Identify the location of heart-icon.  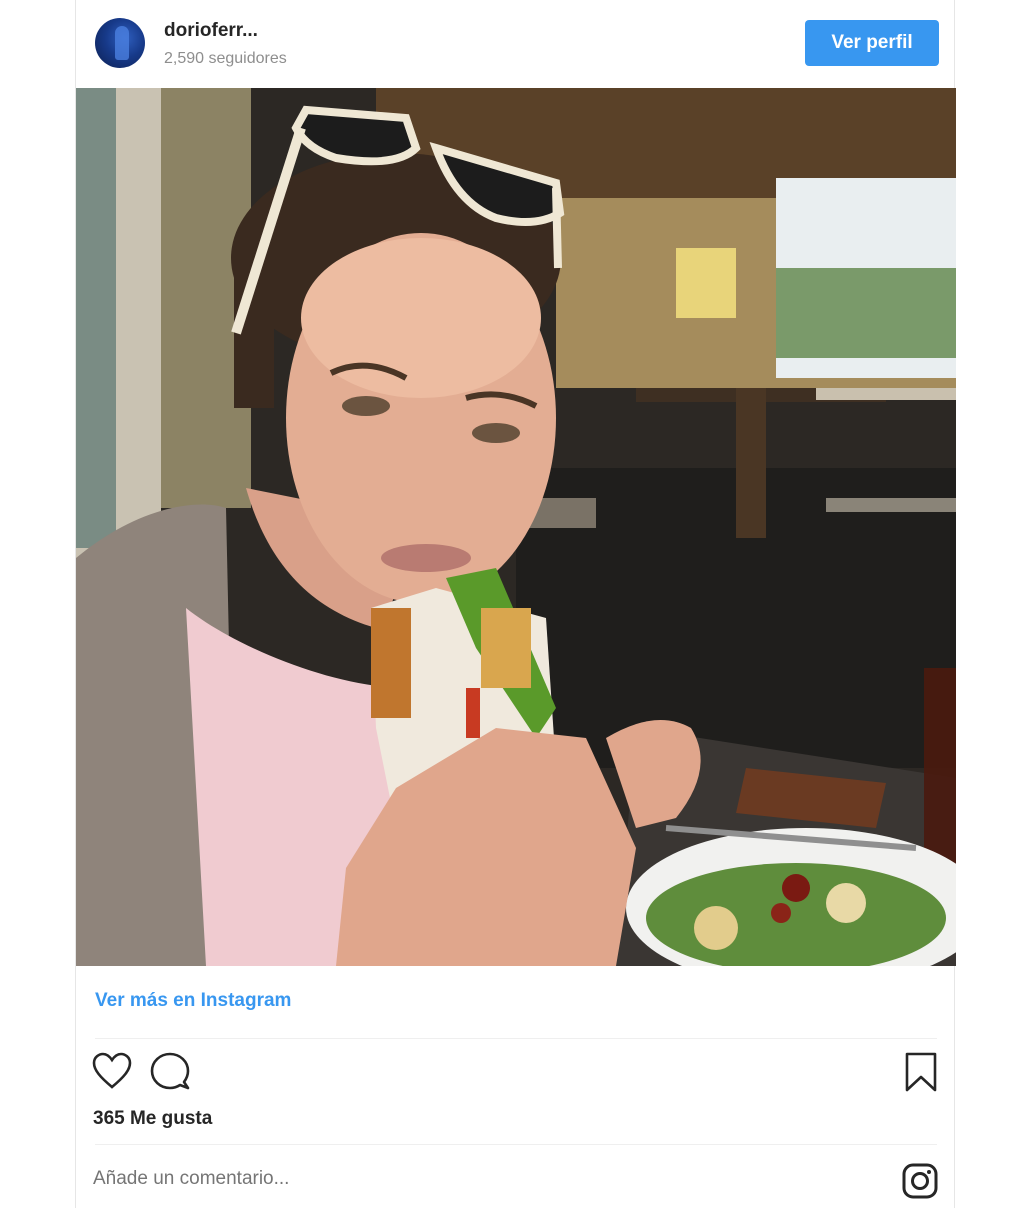
(112, 1073).